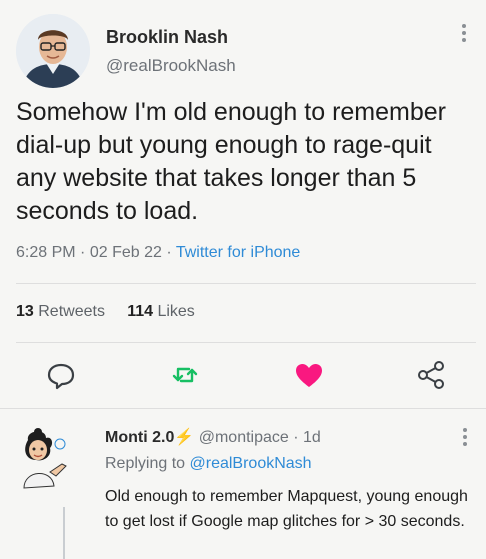  Describe the element at coordinates (25, 311) in the screenshot. I see `retweets-count: 13` at that location.